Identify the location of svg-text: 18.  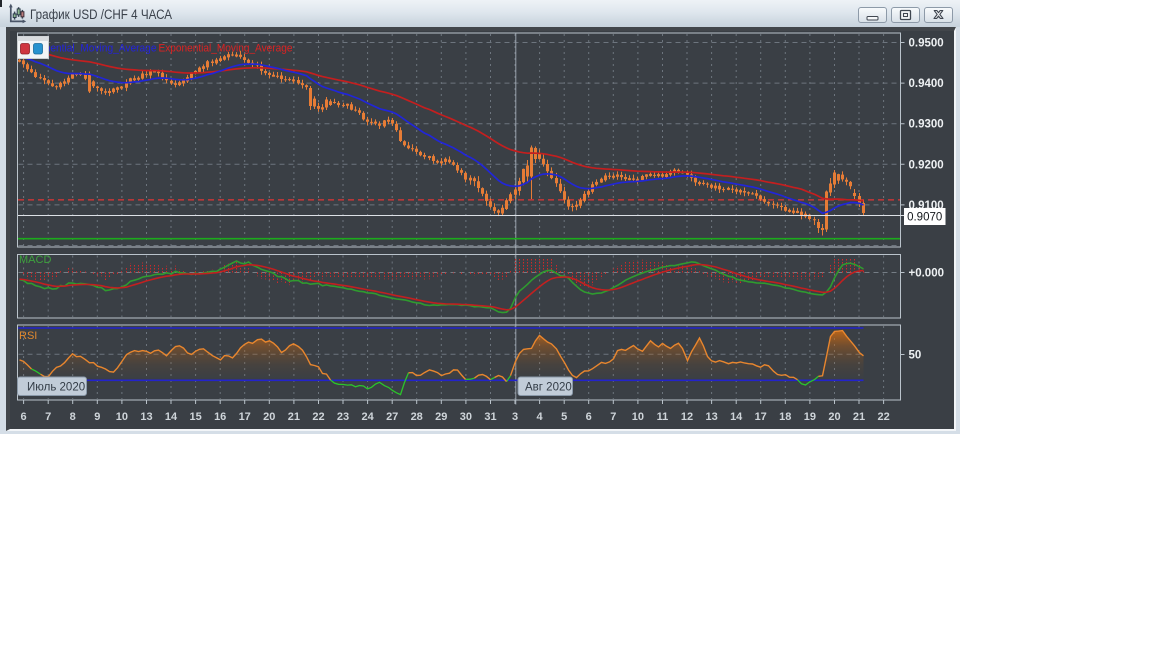
(785, 417).